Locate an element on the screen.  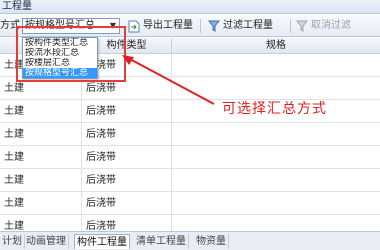
mode-label: 方式 is located at coordinates (10, 25).